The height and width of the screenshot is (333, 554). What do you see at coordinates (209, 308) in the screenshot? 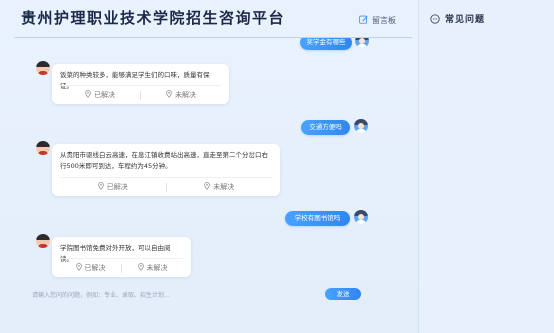
I see `input-area: 发送` at bounding box center [209, 308].